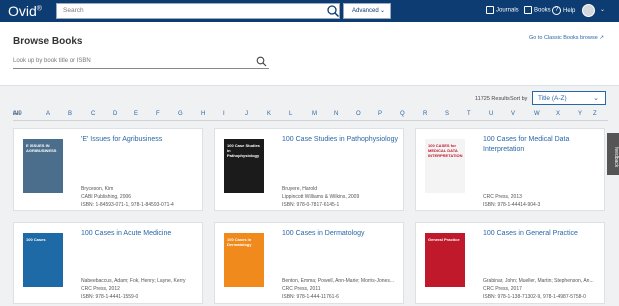 This screenshot has width=619, height=306. What do you see at coordinates (203, 114) in the screenshot?
I see `alpha-filter-h: H` at bounding box center [203, 114].